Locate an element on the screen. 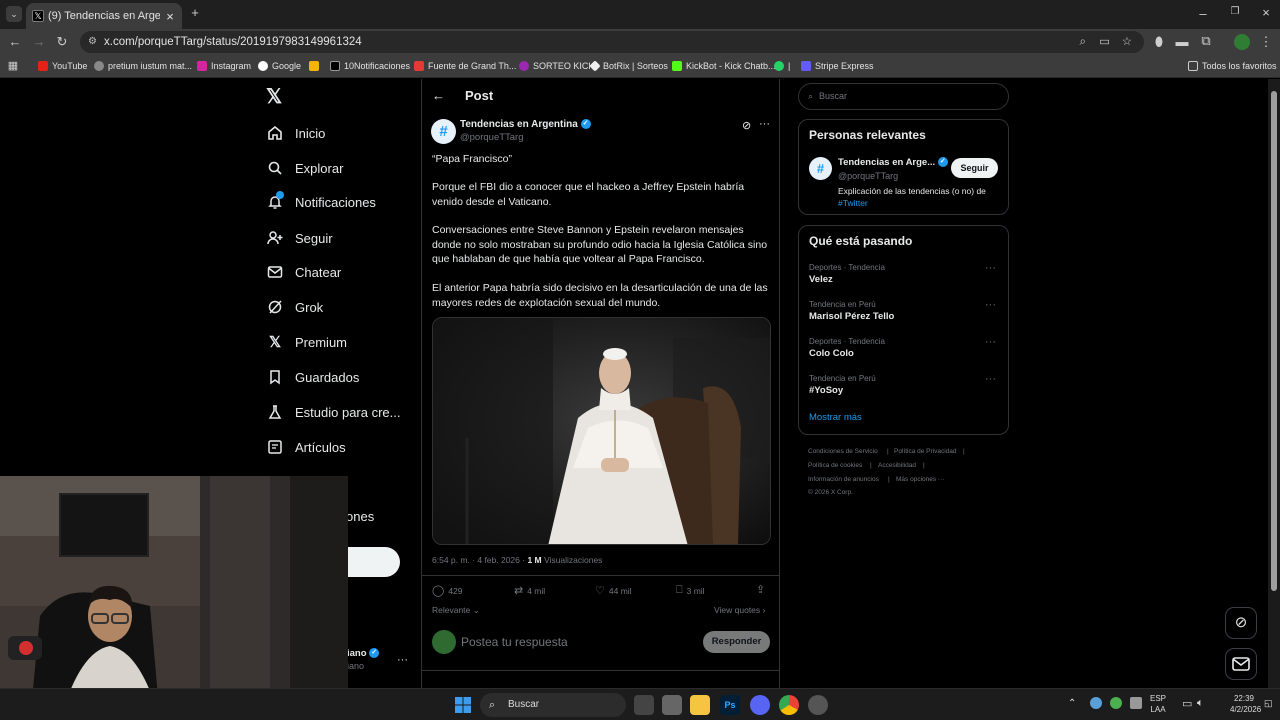 The width and height of the screenshot is (1280, 720). hashtag-link: #Twitter is located at coordinates (853, 203).